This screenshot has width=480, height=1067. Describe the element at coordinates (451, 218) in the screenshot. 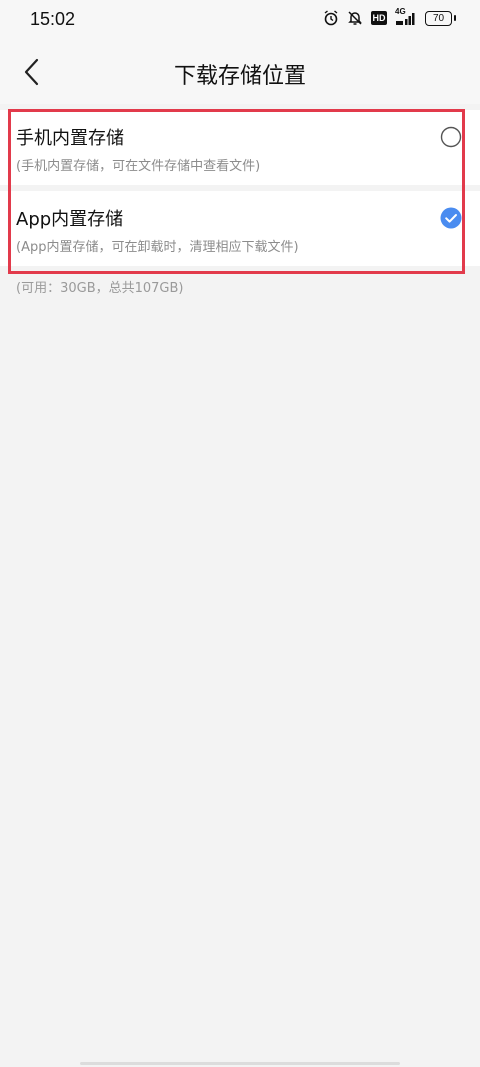

I see `radio-checked-icon` at that location.